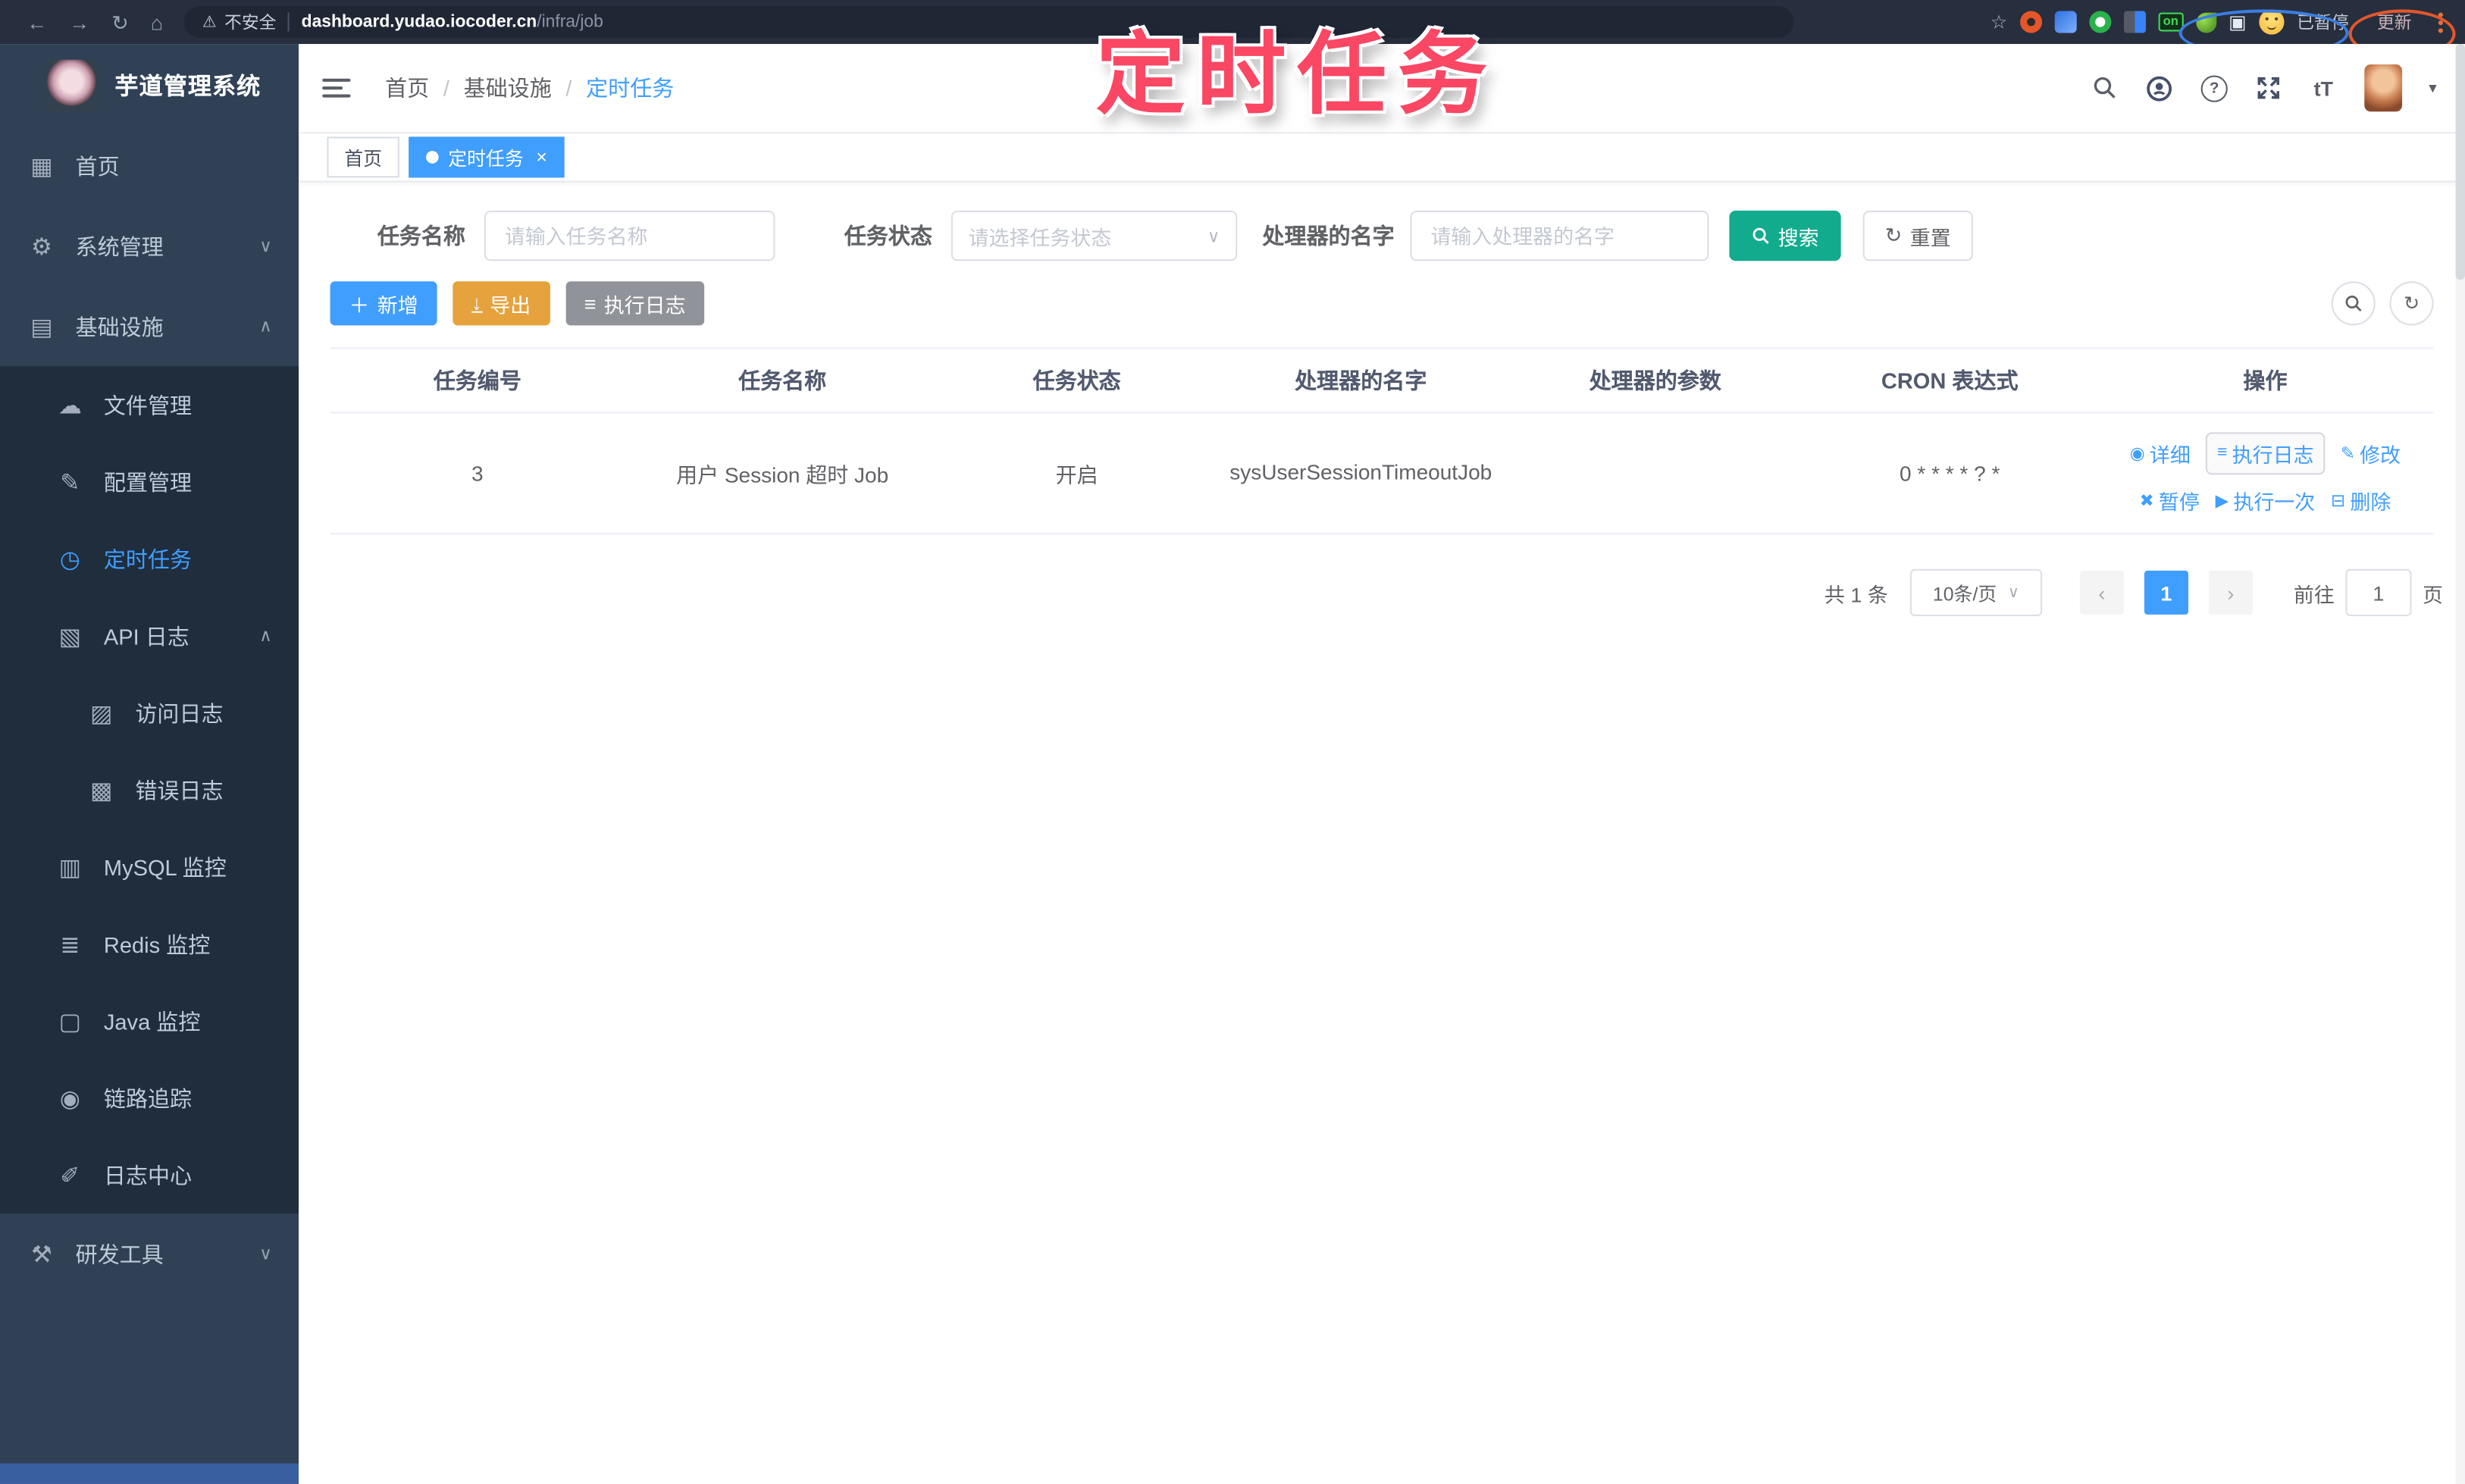 Image resolution: width=2465 pixels, height=1484 pixels. Describe the element at coordinates (2231, 592) in the screenshot. I see `next-page-button: ›` at that location.